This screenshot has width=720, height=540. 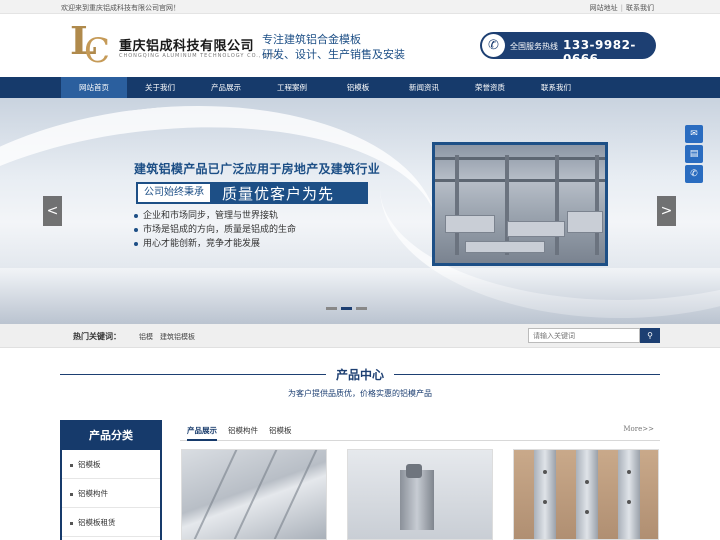 I want to click on search-icon: ⚲, so click(x=650, y=335).